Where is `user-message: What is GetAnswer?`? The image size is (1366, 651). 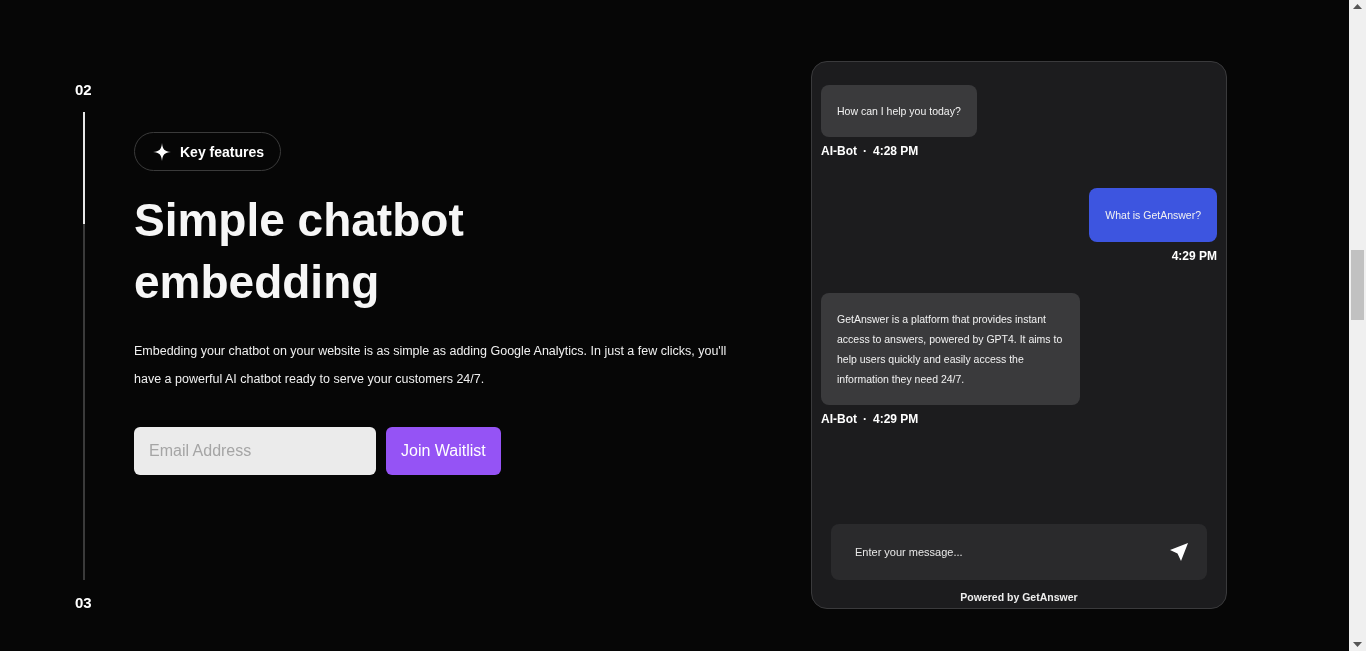 user-message: What is GetAnswer? is located at coordinates (1153, 215).